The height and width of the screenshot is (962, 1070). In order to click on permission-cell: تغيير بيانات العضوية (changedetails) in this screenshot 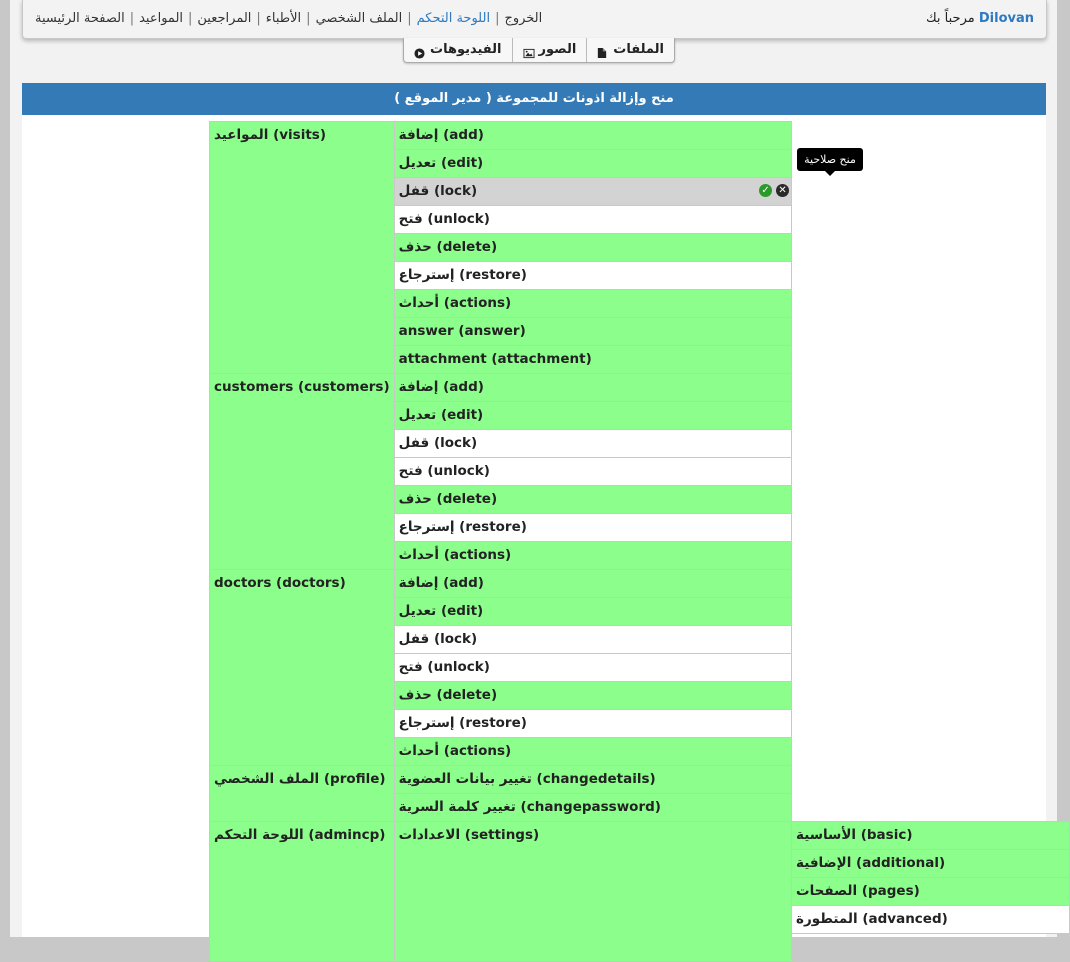, I will do `click(593, 779)`.